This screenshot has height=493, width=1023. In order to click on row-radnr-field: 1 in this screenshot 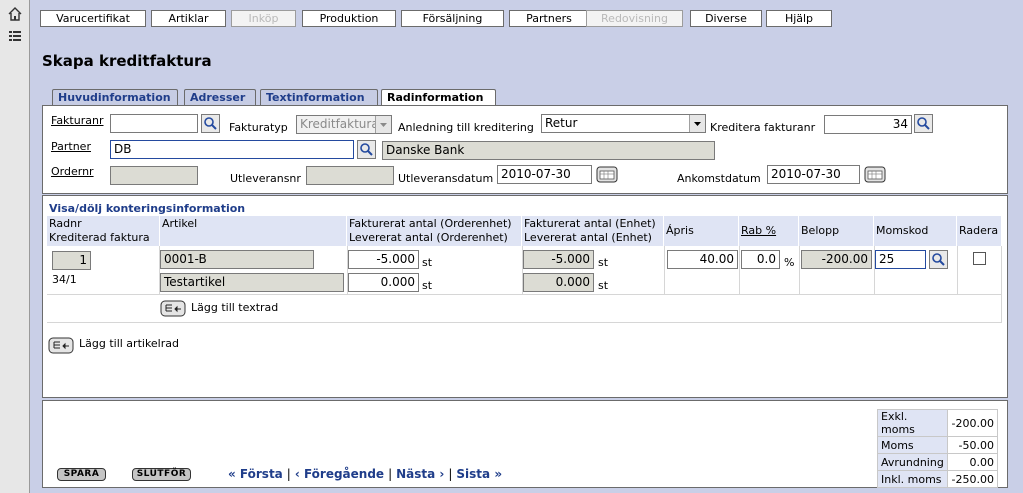, I will do `click(71, 260)`.